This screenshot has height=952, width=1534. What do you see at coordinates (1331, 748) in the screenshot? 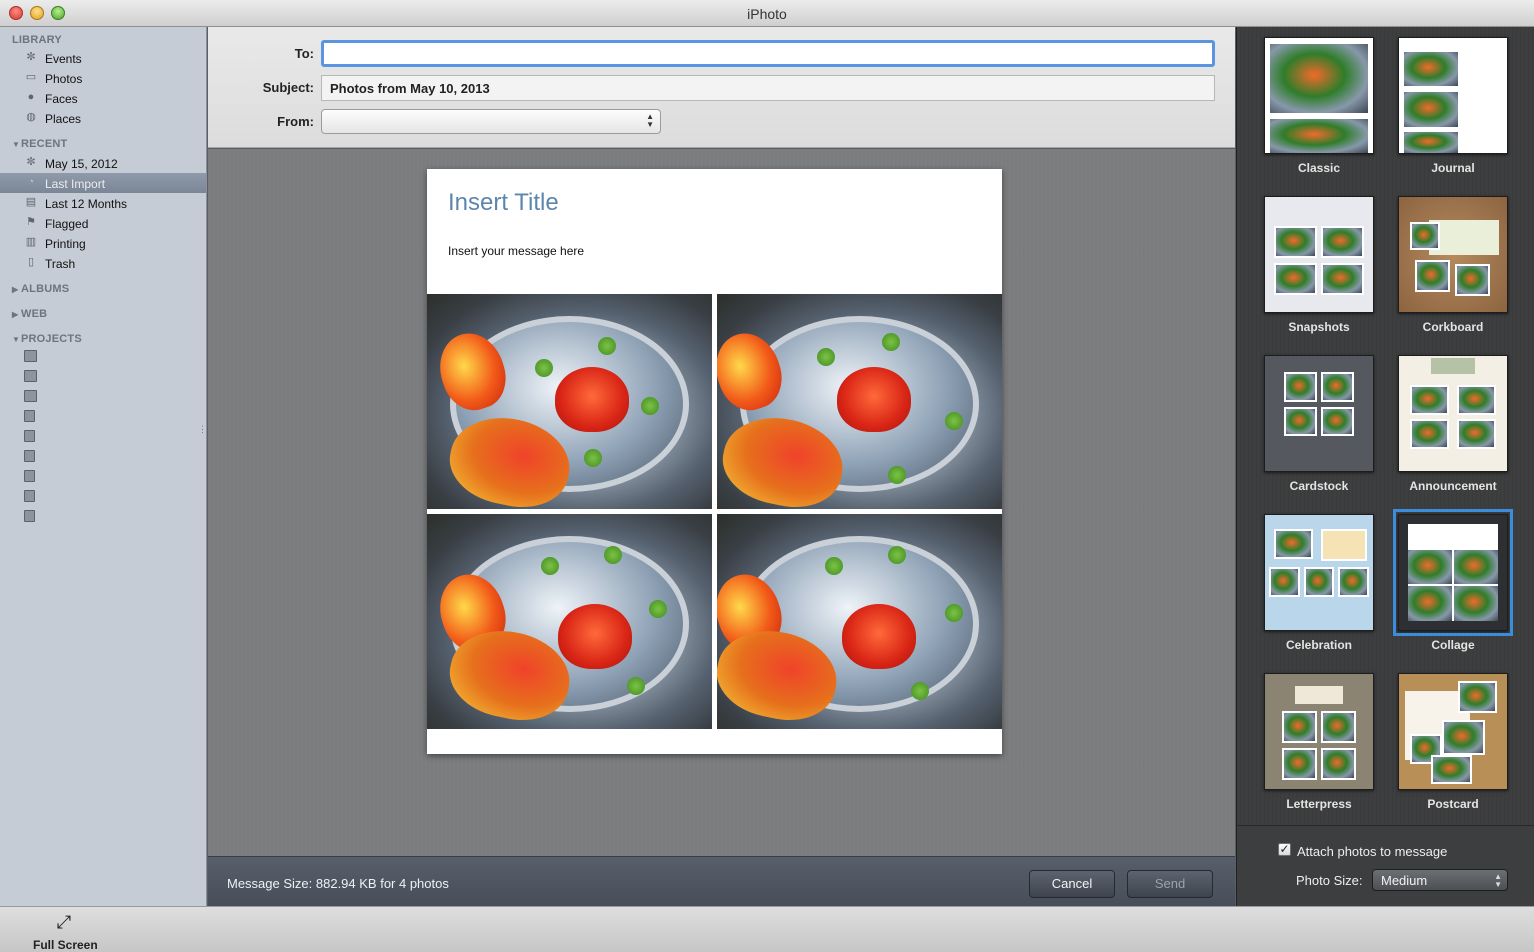
I see `theme-letterpress: Letterpress` at bounding box center [1331, 748].